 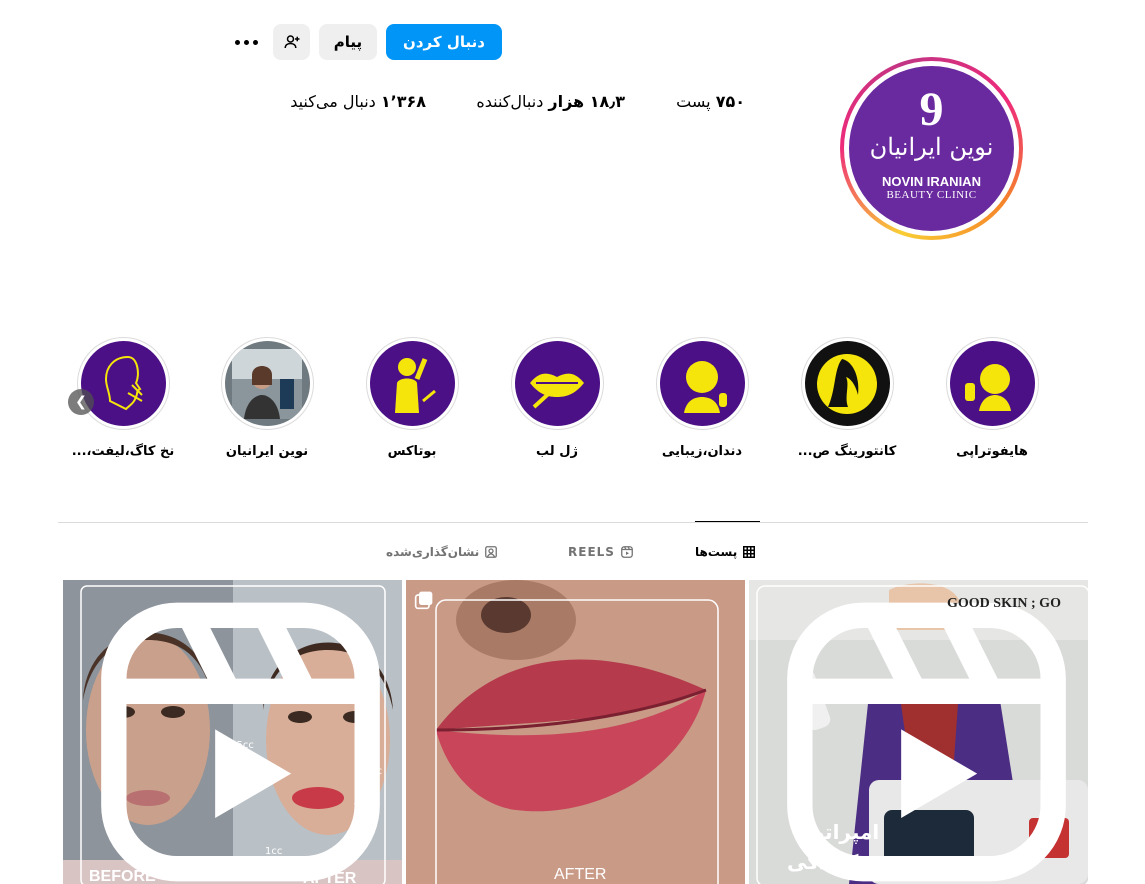 What do you see at coordinates (267, 383) in the screenshot?
I see `photo-thumbnail` at bounding box center [267, 383].